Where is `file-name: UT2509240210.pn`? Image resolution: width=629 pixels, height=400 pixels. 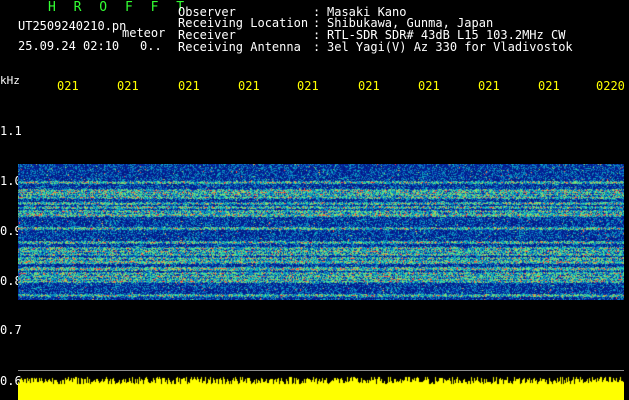
file-name: UT2509240210.pn is located at coordinates (72, 26).